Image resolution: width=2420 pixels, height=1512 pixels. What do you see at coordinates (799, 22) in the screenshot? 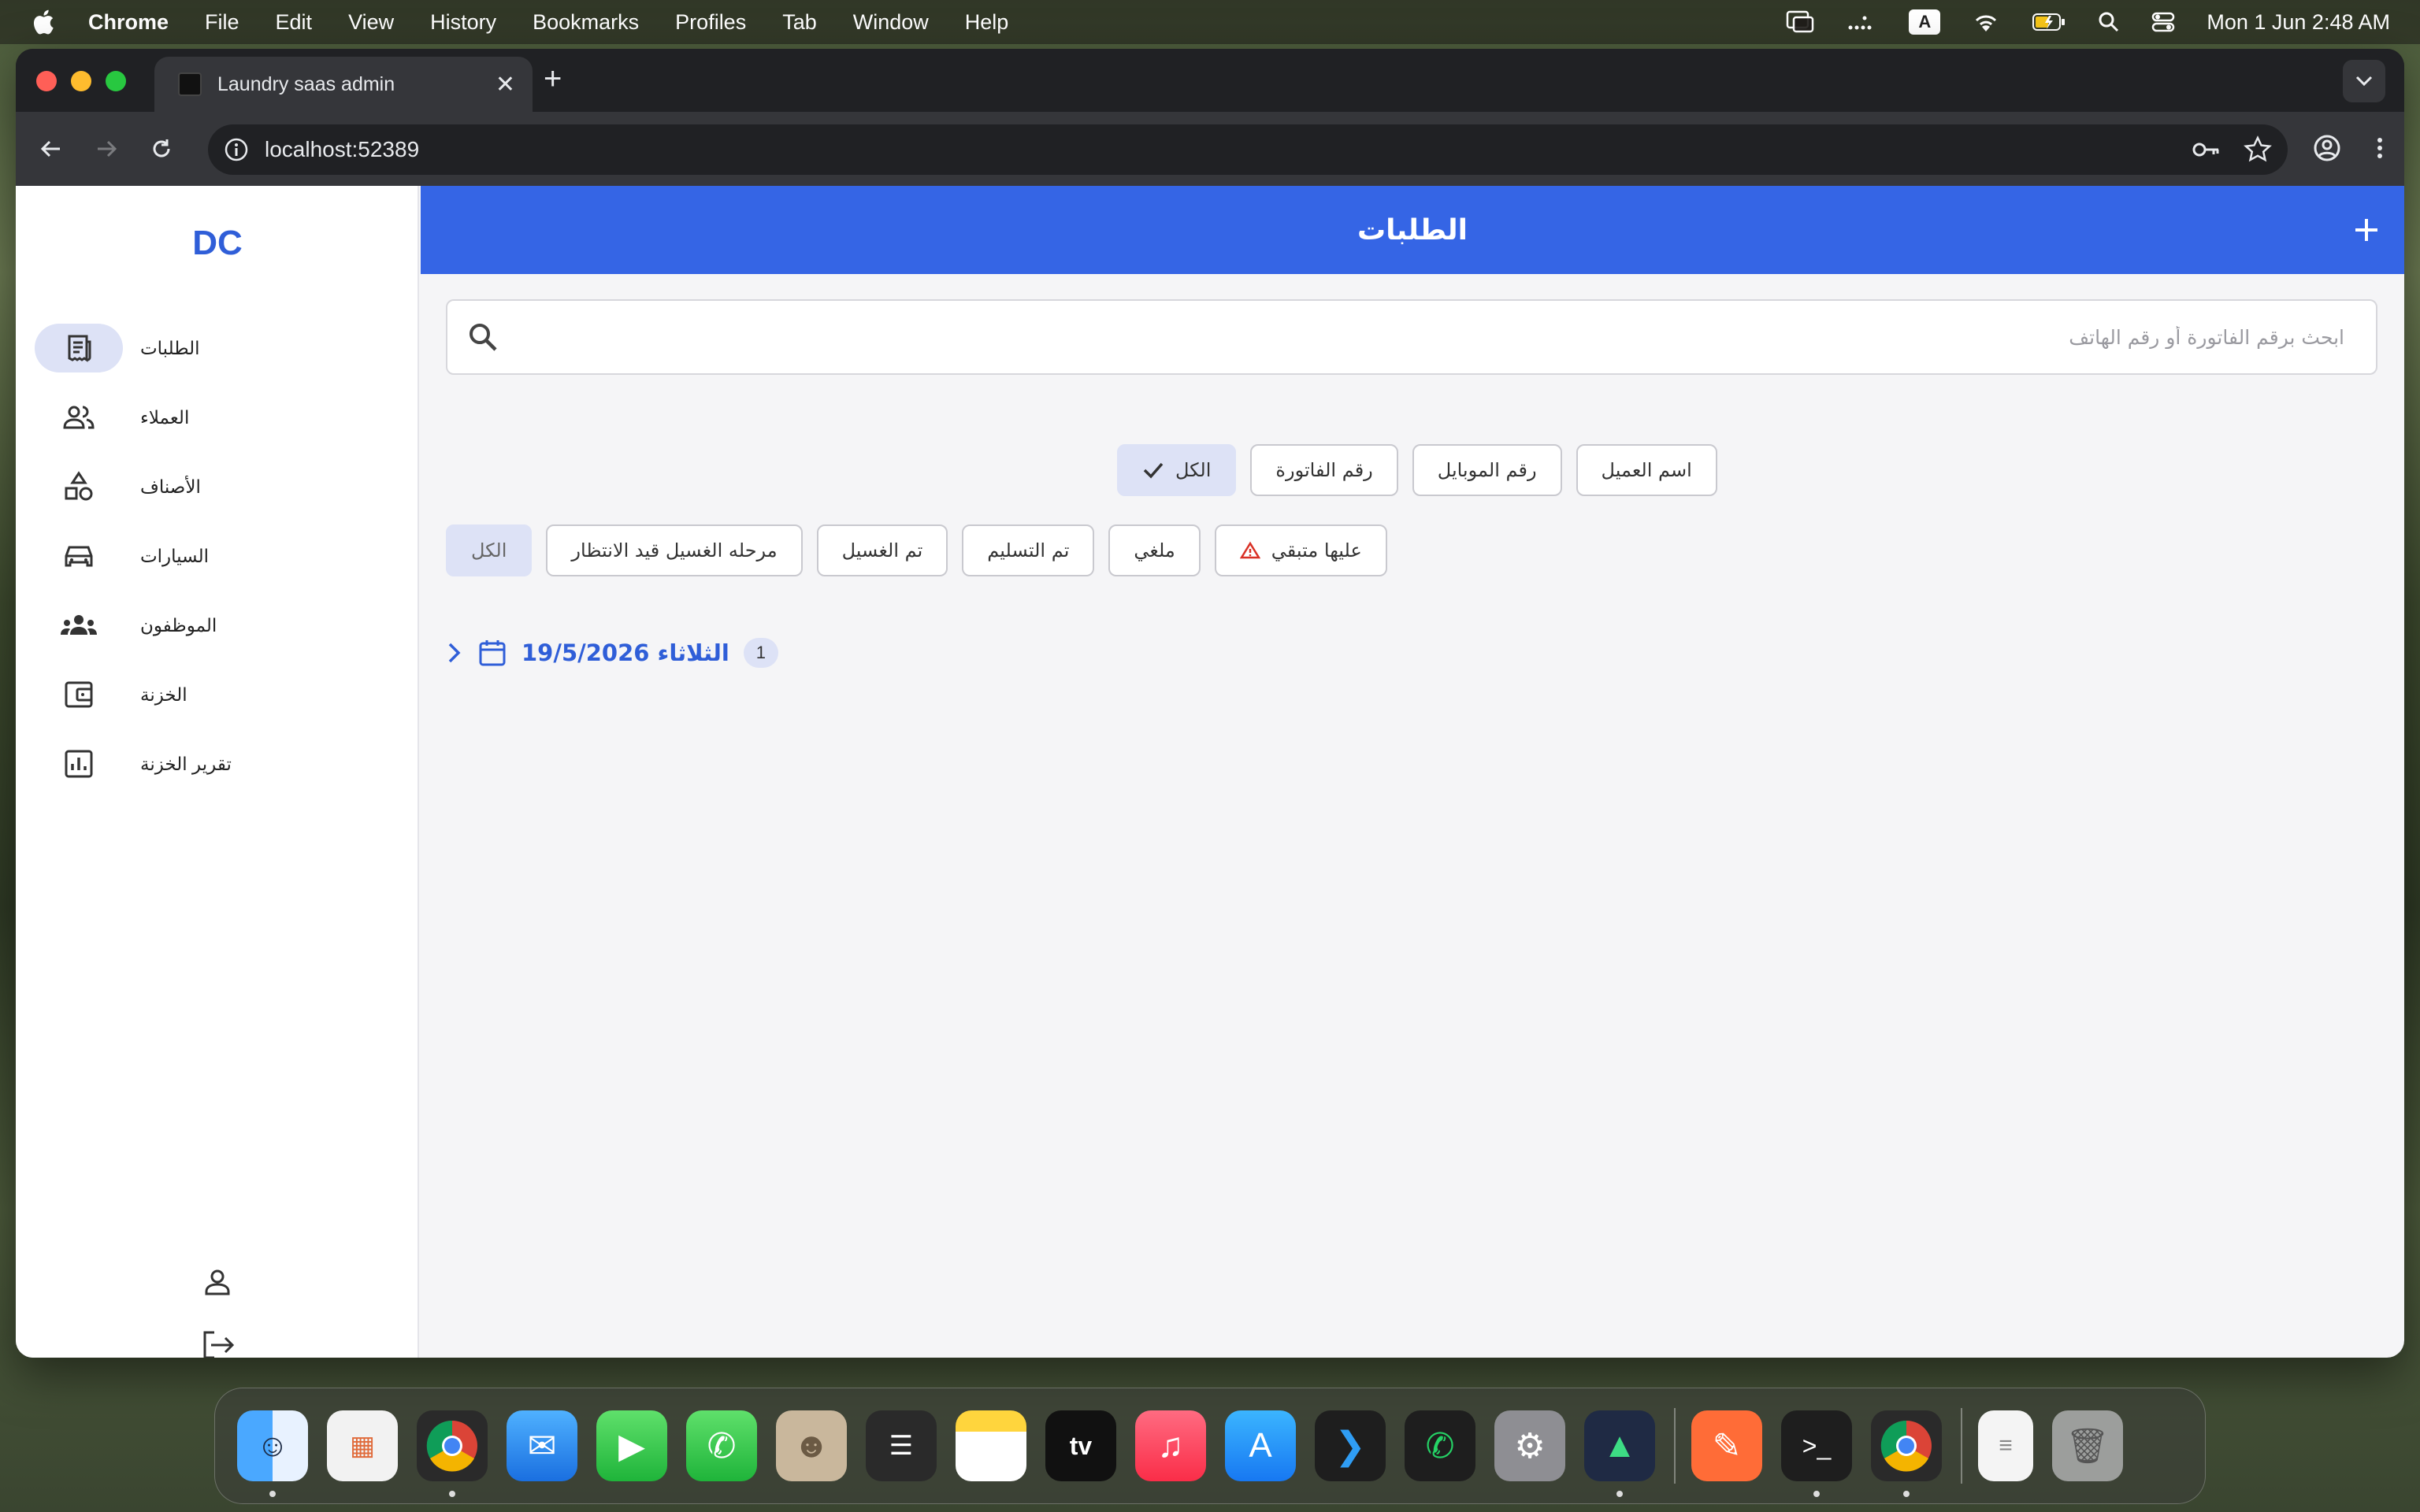
I see `menu-tab: Tab` at bounding box center [799, 22].